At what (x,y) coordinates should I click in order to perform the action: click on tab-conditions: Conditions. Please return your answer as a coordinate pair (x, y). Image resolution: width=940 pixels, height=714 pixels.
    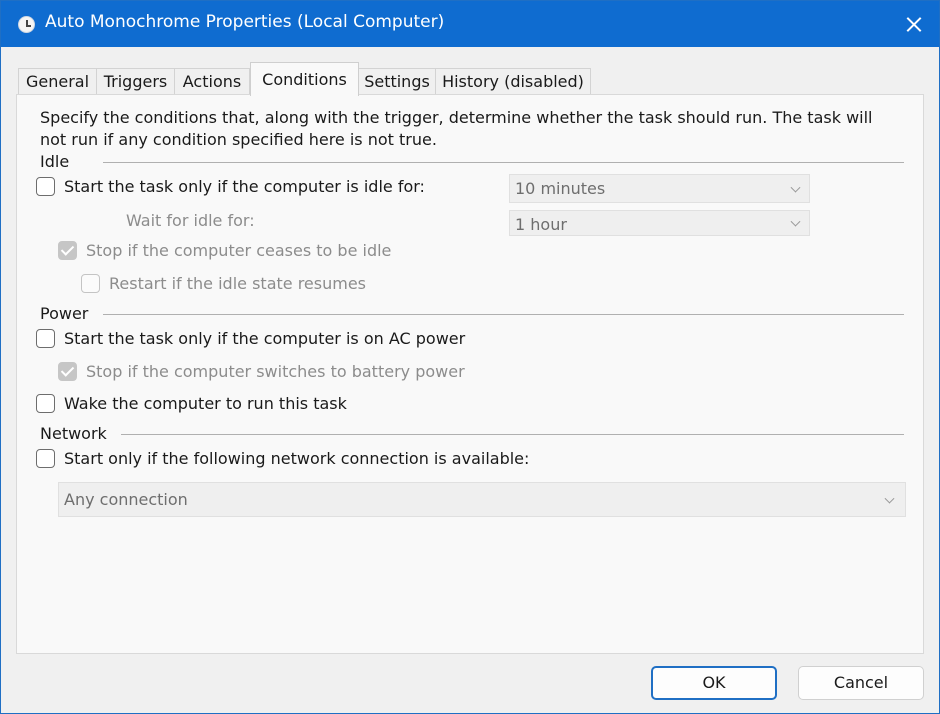
    Looking at the image, I should click on (304, 79).